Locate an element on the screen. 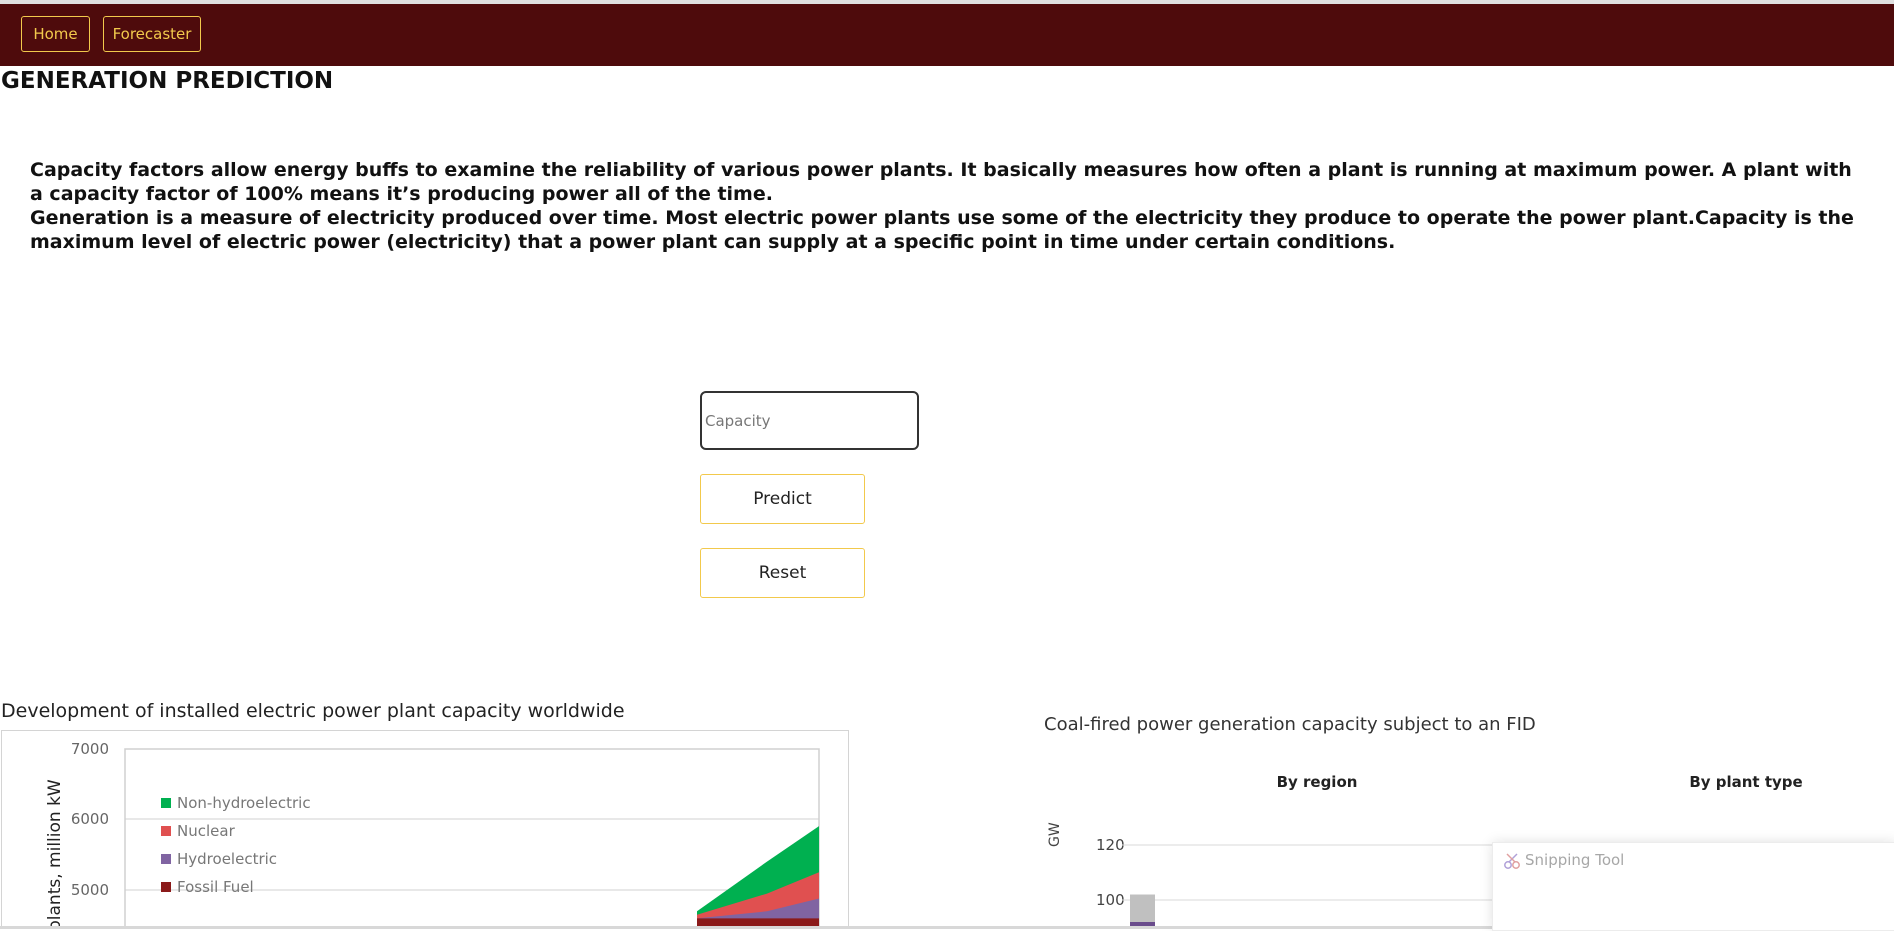 The width and height of the screenshot is (1894, 931). area-series-group is located at coordinates (758, 877).